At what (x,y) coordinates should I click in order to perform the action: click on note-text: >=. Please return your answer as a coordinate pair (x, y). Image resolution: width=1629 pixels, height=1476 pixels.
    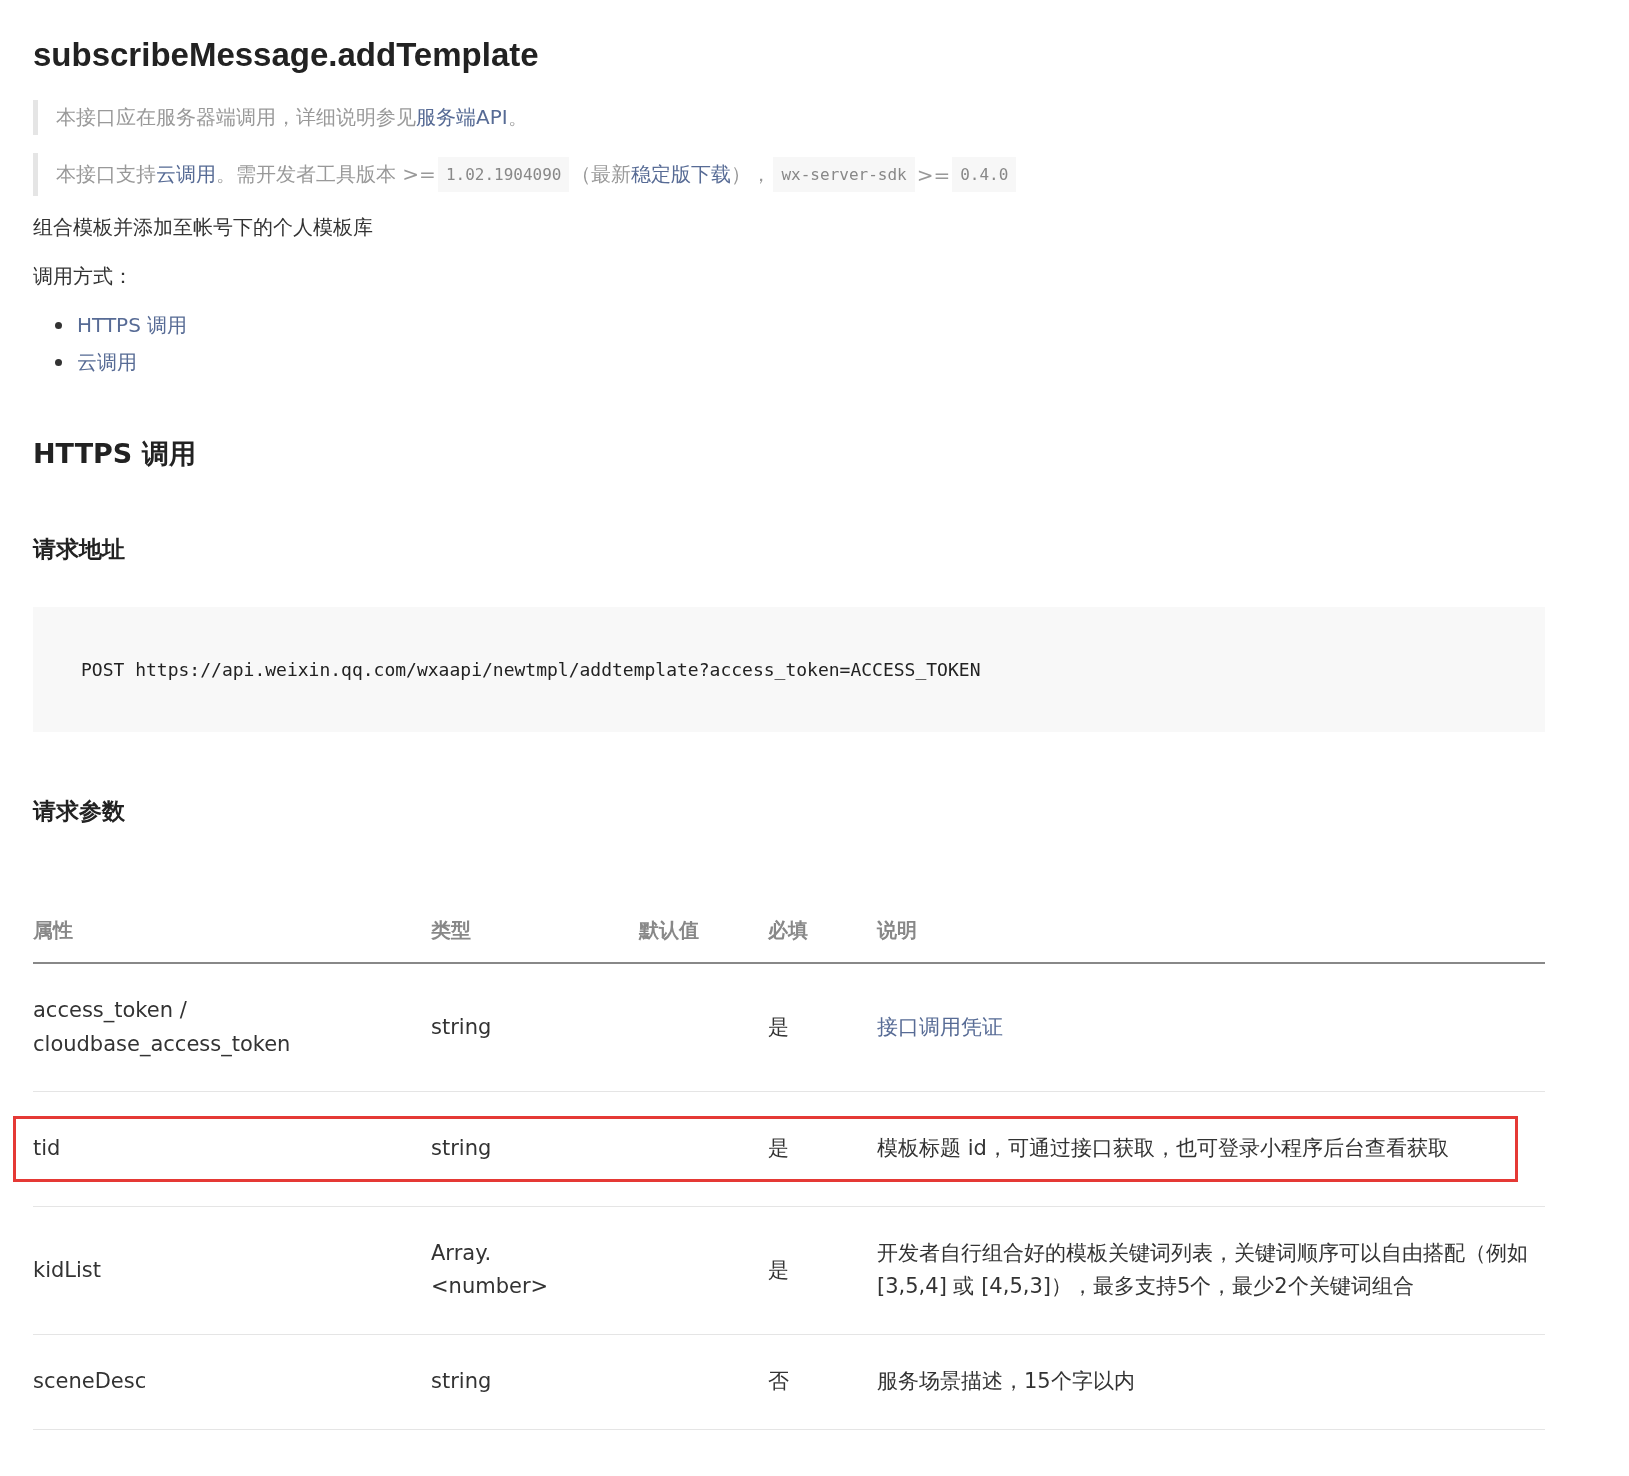
    Looking at the image, I should click on (933, 174).